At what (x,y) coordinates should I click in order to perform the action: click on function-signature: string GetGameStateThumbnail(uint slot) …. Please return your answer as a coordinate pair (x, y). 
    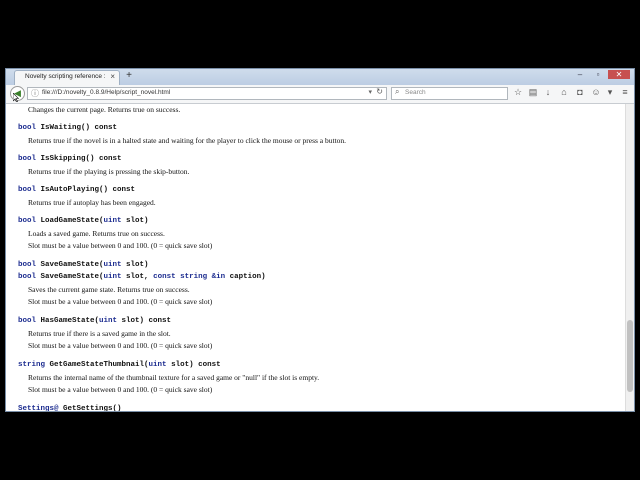
    Looking at the image, I should click on (119, 365).